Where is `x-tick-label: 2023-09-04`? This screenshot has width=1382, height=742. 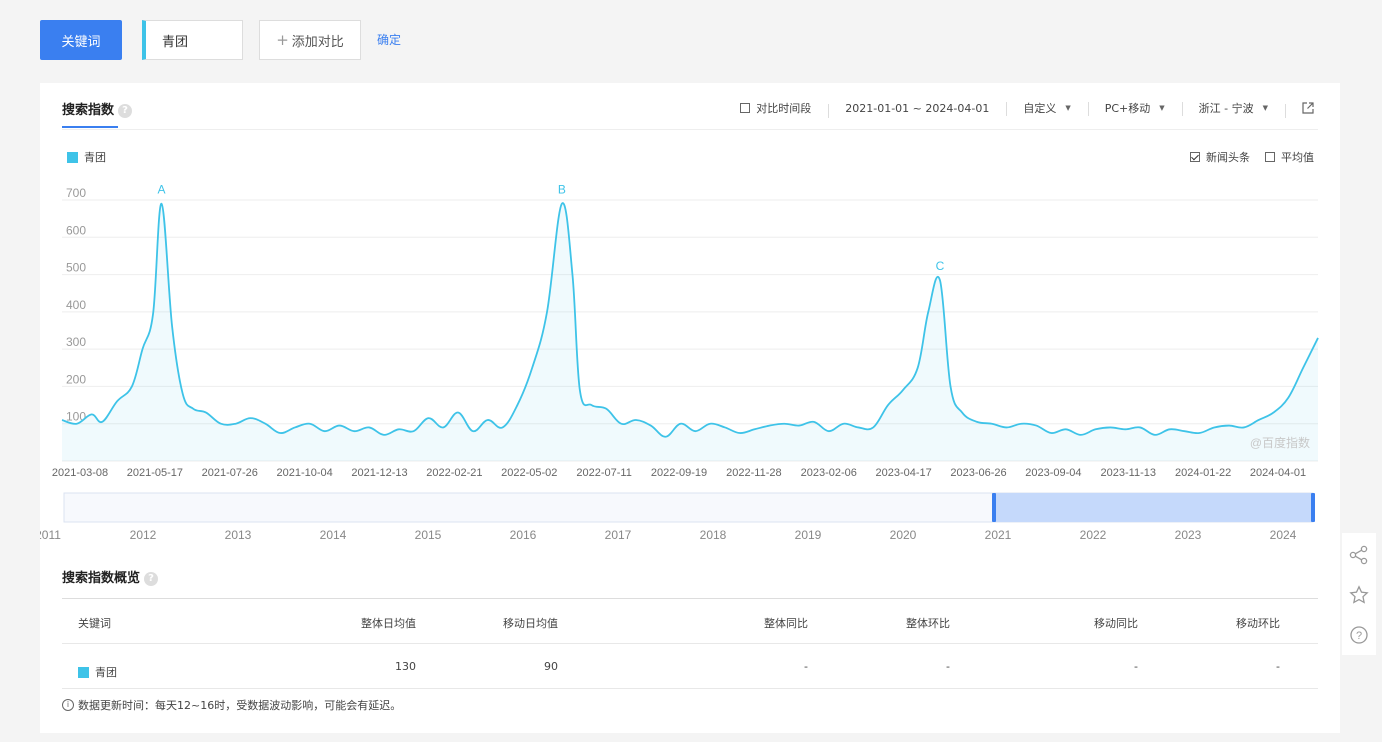
x-tick-label: 2023-09-04 is located at coordinates (1053, 473).